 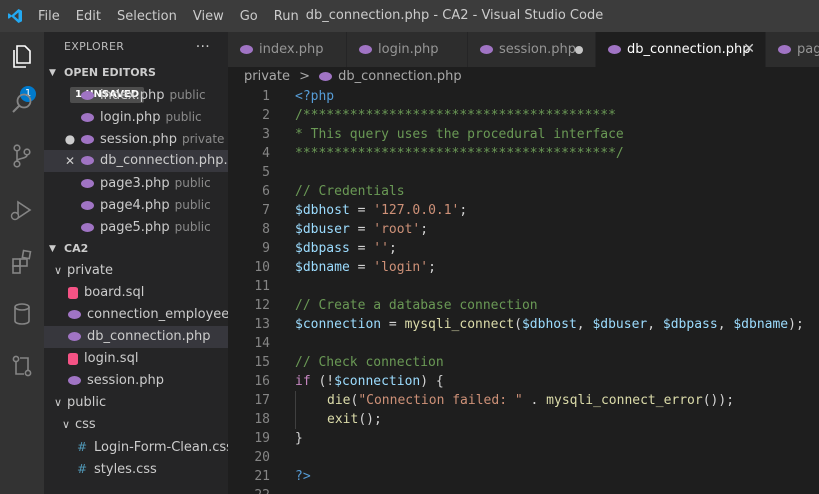 What do you see at coordinates (291, 49) in the screenshot?
I see `tab-label: index.php` at bounding box center [291, 49].